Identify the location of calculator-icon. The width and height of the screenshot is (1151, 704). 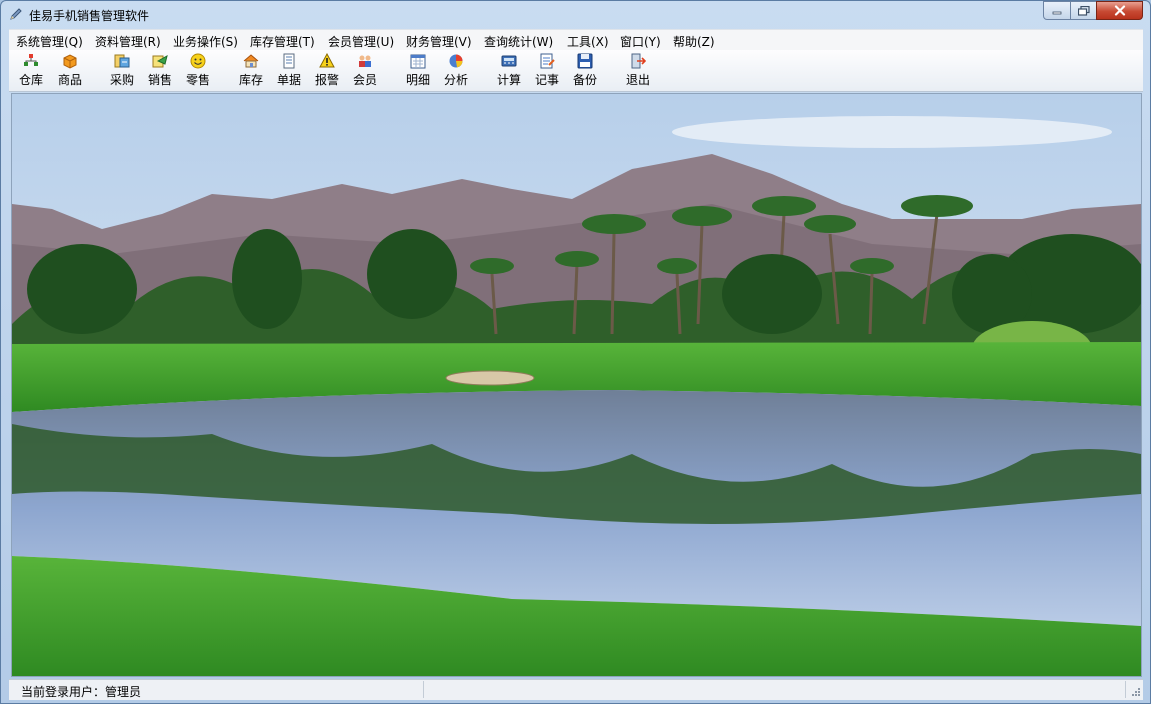
(509, 61).